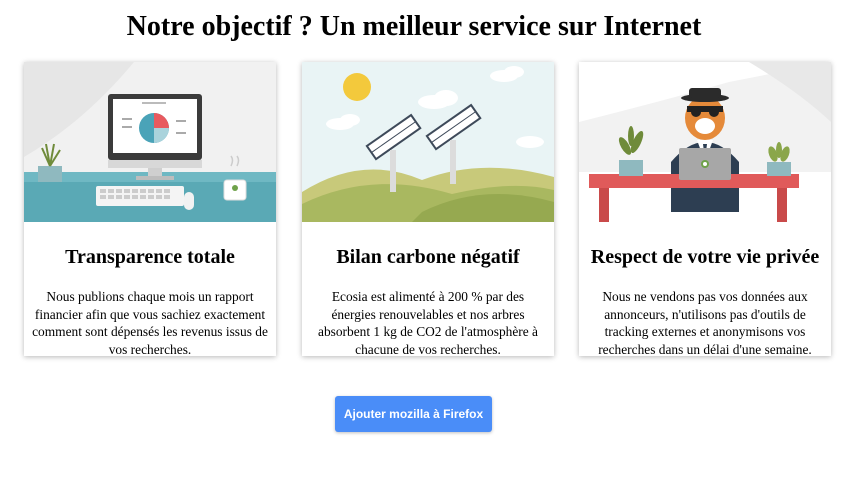 This screenshot has width=868, height=478. What do you see at coordinates (428, 257) in the screenshot?
I see `card-title: Bilan carbone négatif` at bounding box center [428, 257].